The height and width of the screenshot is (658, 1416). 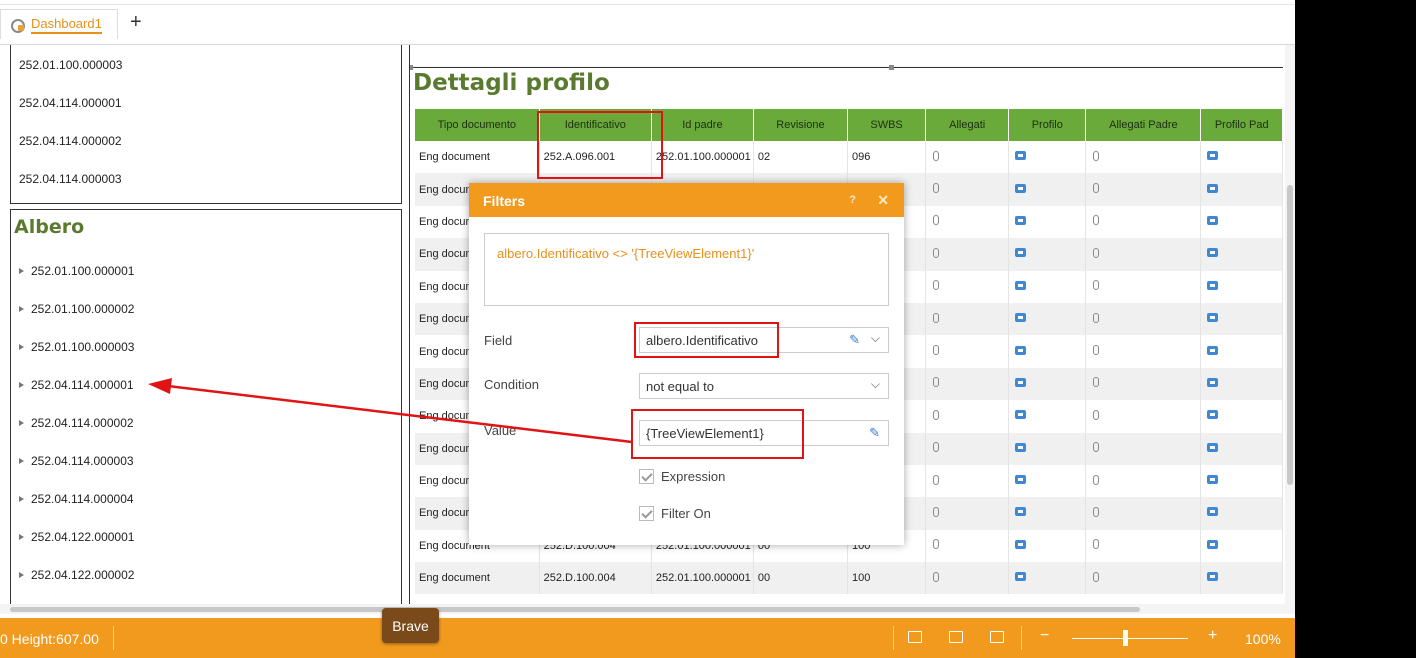 What do you see at coordinates (997, 637) in the screenshot?
I see `actual-size-icon` at bounding box center [997, 637].